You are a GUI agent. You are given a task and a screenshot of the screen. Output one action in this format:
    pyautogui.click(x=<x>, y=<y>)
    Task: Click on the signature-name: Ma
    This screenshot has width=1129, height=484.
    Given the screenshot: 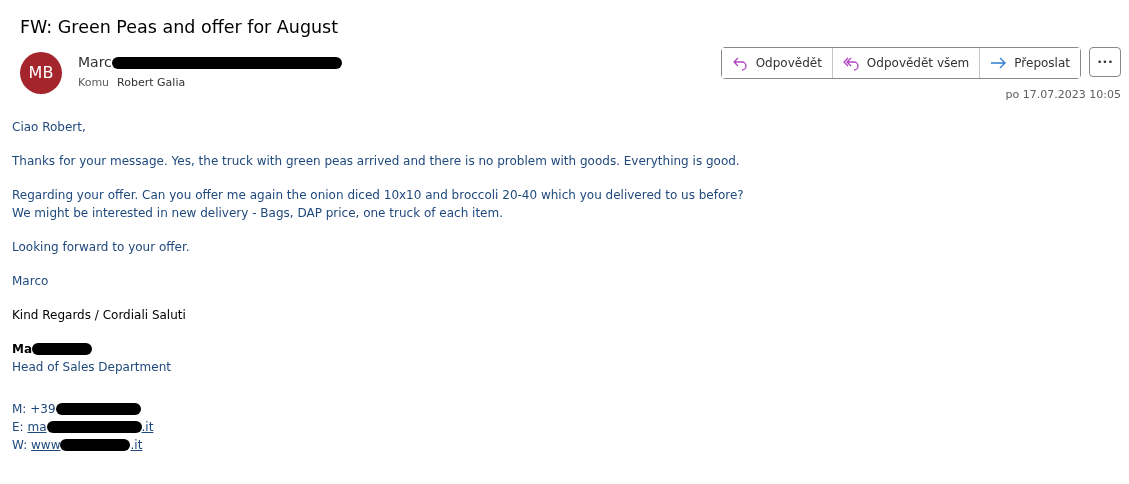 What is the action you would take?
    pyautogui.click(x=22, y=348)
    